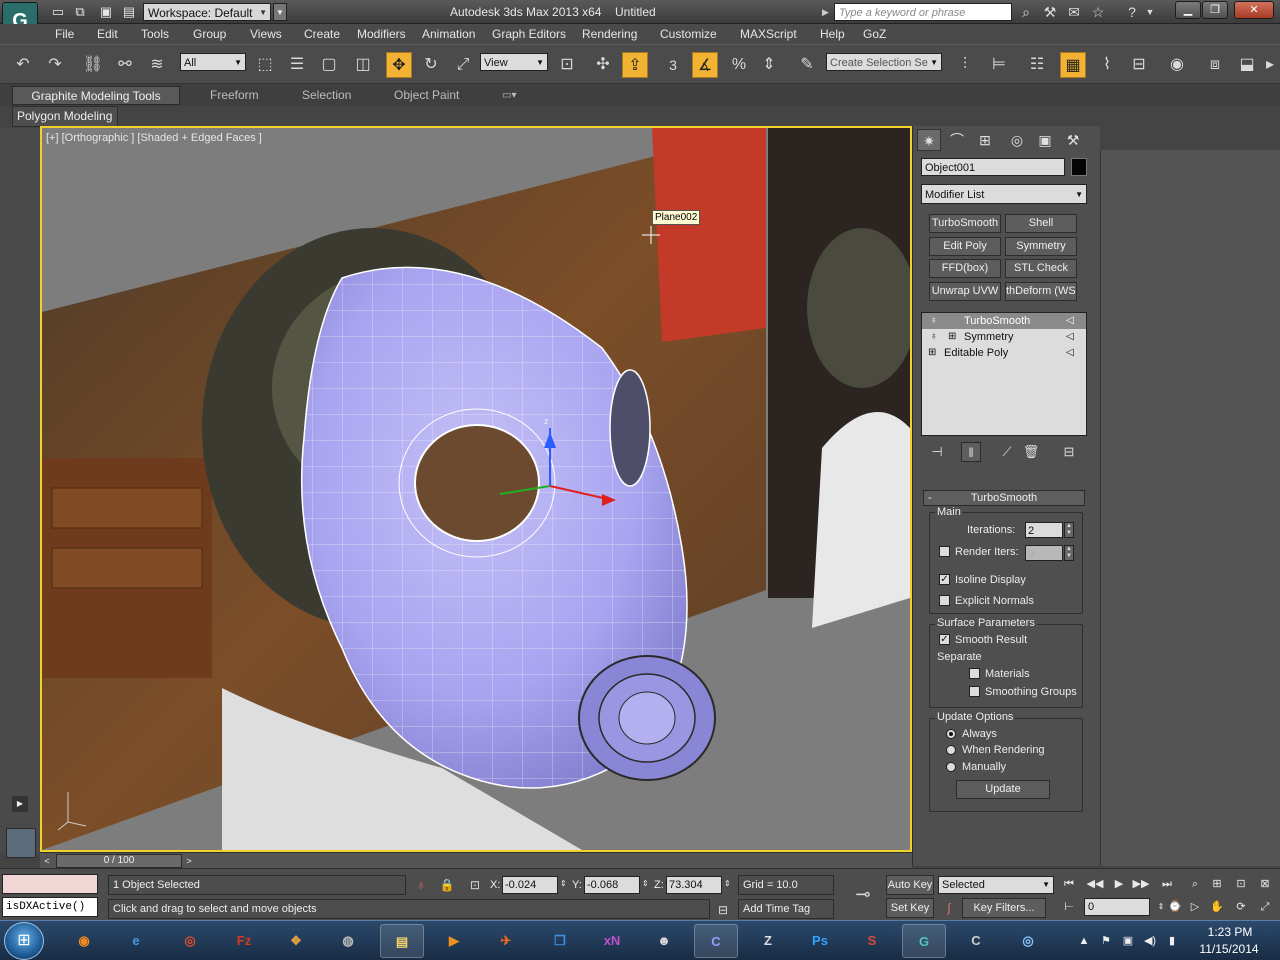 The width and height of the screenshot is (1280, 960). I want to click on xn-icon: xN, so click(612, 941).